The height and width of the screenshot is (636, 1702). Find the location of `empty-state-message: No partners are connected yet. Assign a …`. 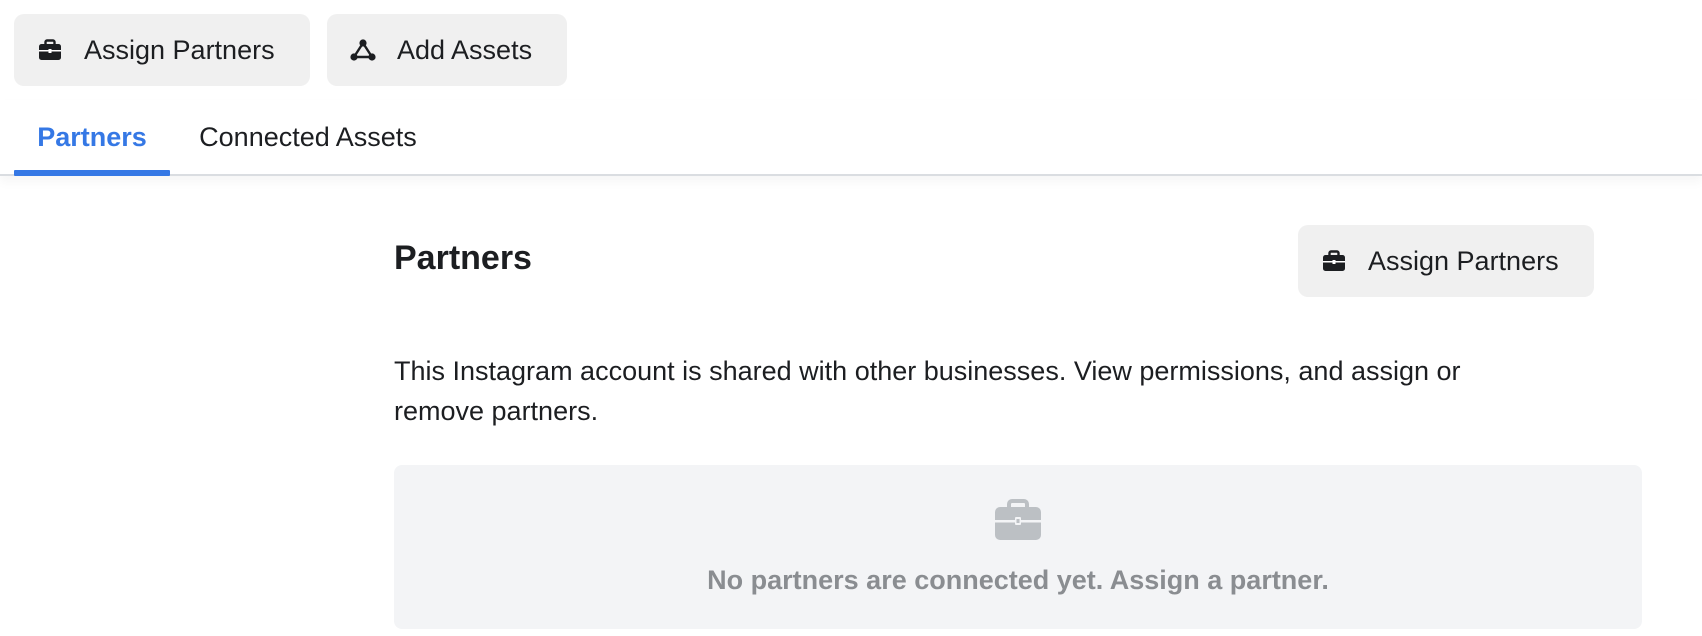

empty-state-message: No partners are connected yet. Assign a … is located at coordinates (1018, 580).